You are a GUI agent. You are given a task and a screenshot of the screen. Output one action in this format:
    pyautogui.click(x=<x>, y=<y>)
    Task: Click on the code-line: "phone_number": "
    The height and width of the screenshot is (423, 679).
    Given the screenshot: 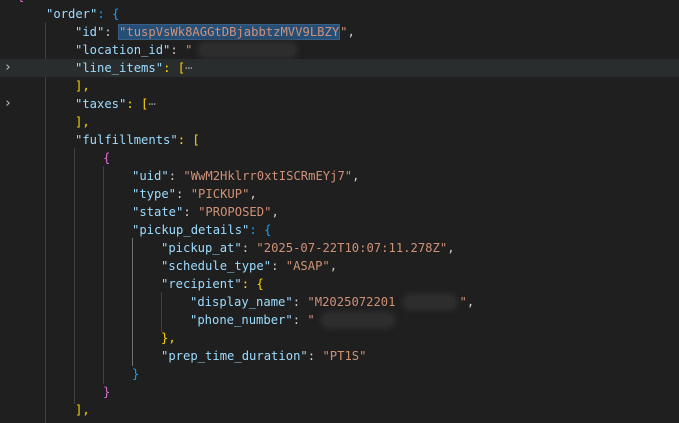 What is the action you would take?
    pyautogui.click(x=339, y=320)
    